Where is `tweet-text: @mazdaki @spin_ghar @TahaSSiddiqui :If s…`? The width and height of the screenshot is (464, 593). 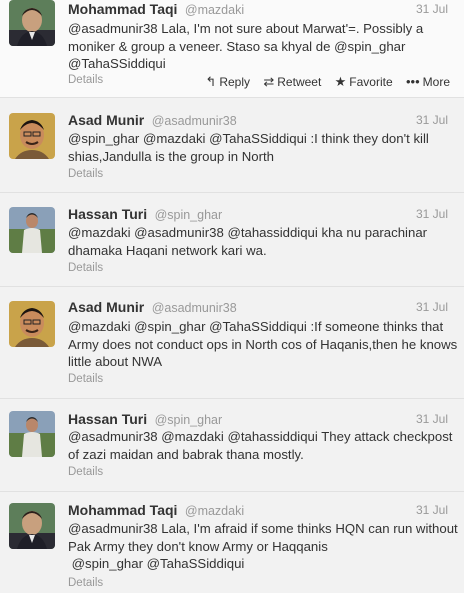 tweet-text: @mazdaki @spin_ghar @TahaSSiddiqui :If s… is located at coordinates (264, 344).